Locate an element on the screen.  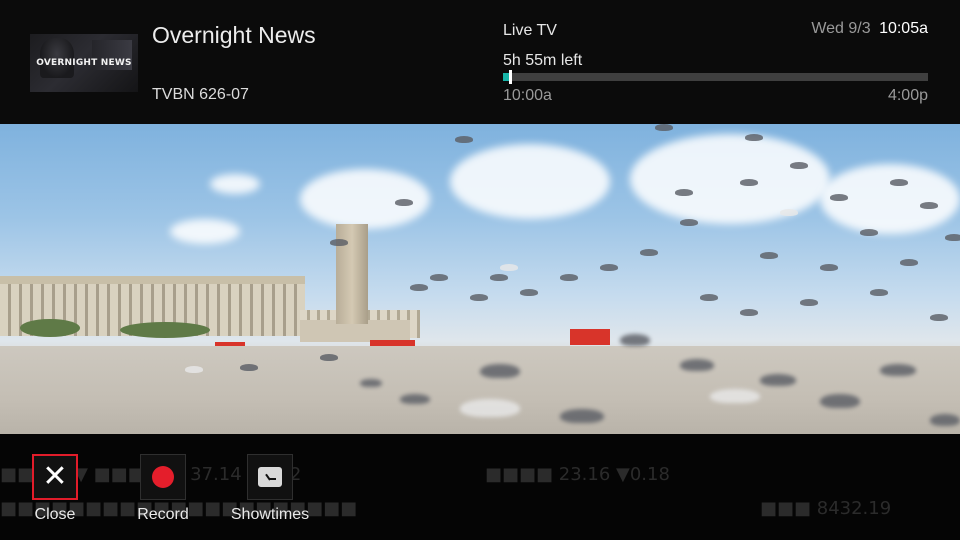
record-icon is located at coordinates (163, 477).